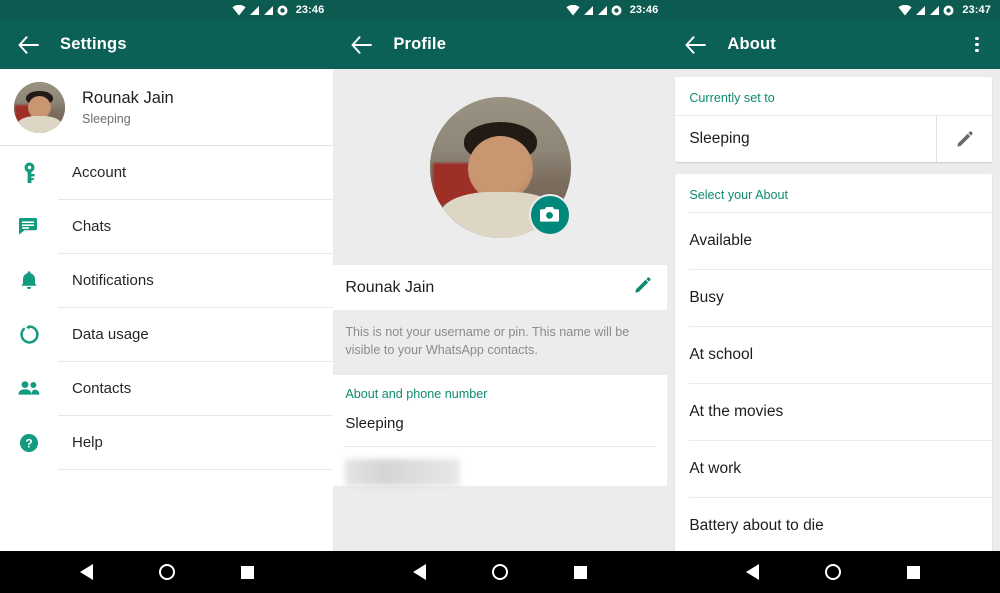 The image size is (1000, 593). I want to click on data-usage-icon, so click(29, 335).